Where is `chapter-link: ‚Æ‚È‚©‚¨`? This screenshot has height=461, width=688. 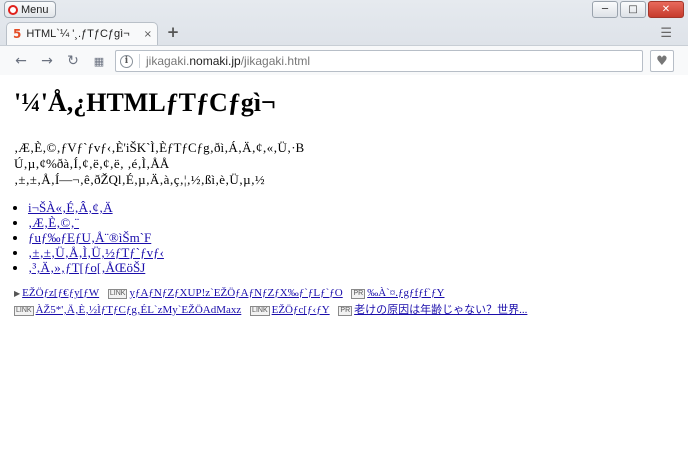
chapter-link: ‚Æ‚È‚©‚¨ is located at coordinates (53, 222).